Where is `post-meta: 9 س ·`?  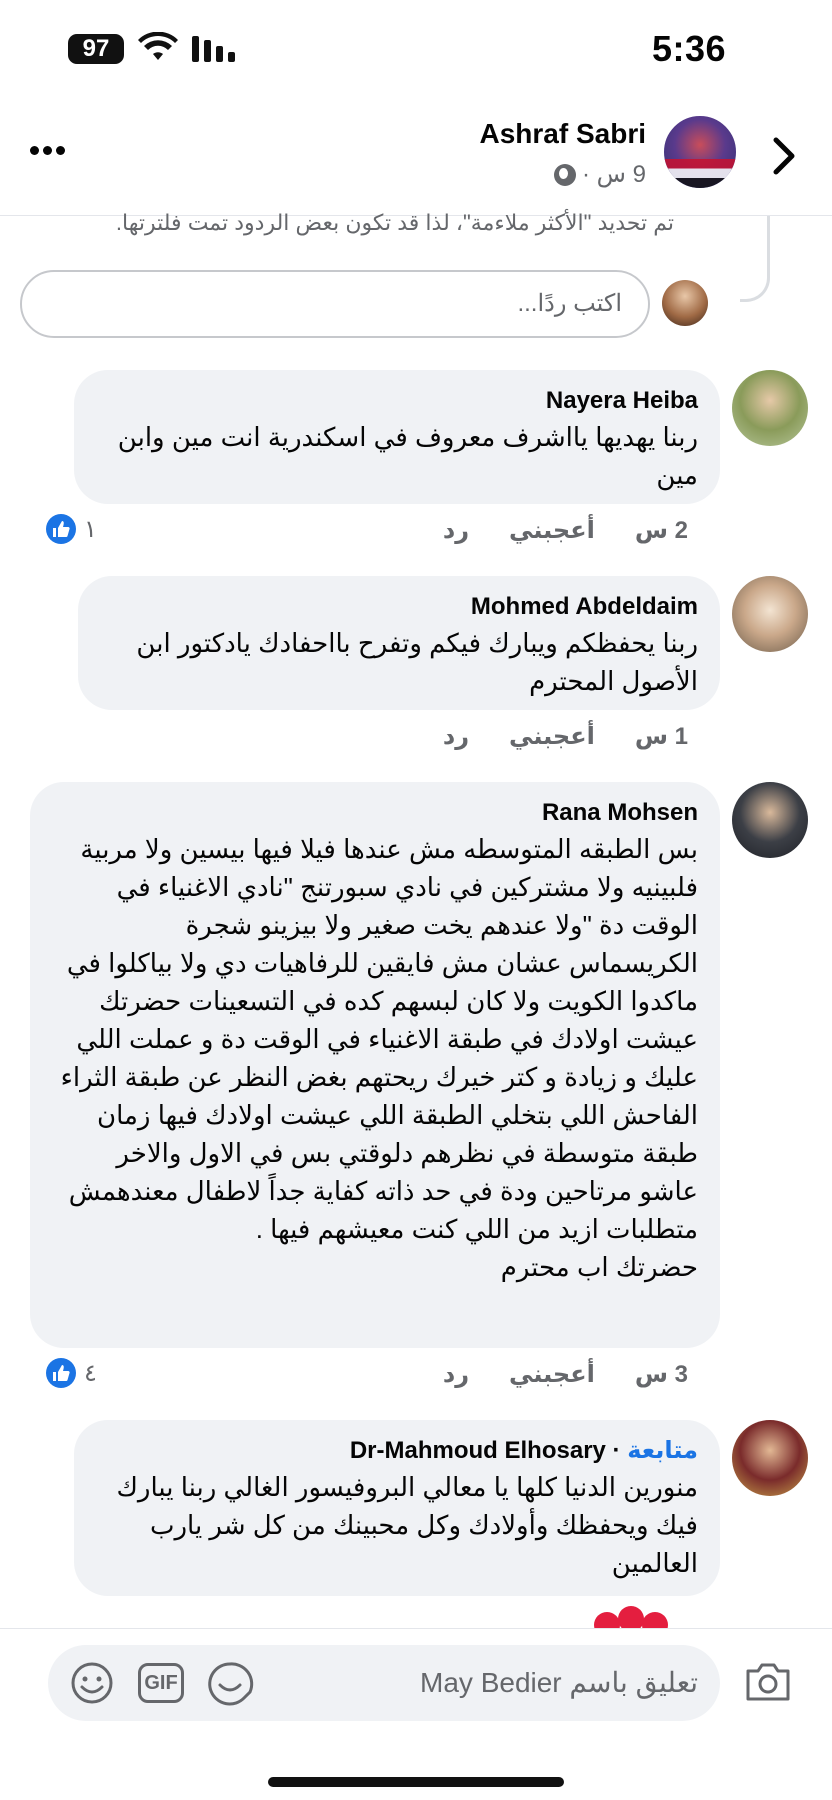
post-meta: 9 س · is located at coordinates (600, 174).